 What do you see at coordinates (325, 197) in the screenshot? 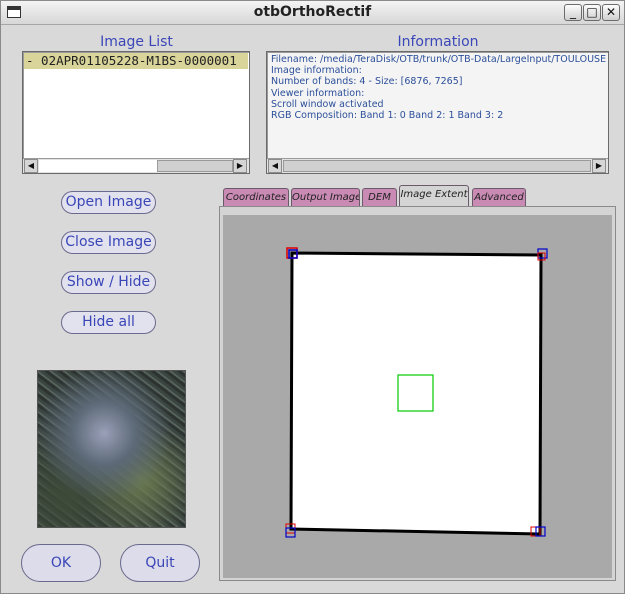
I see `tab-output-image: Output Image` at bounding box center [325, 197].